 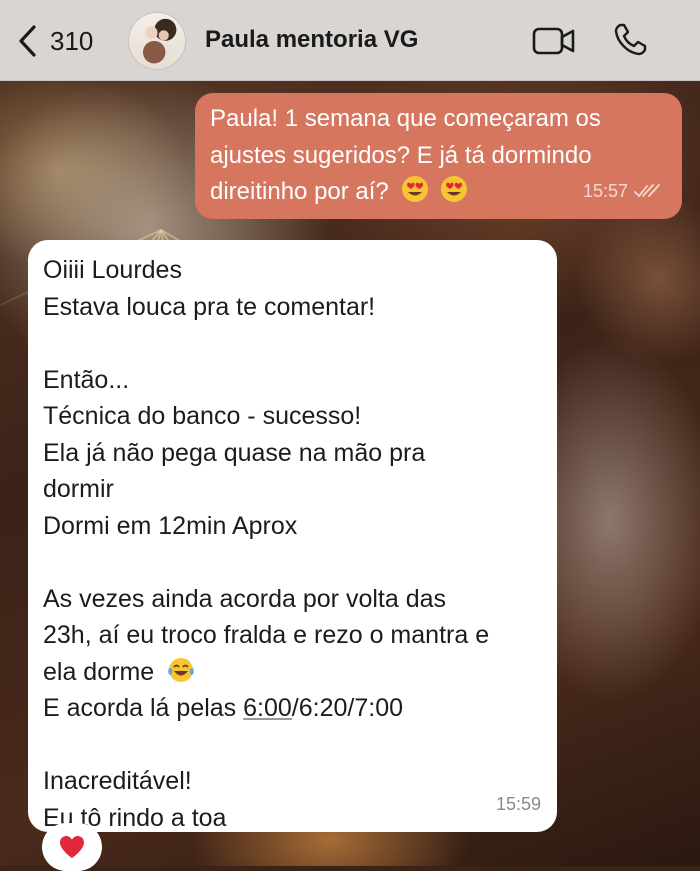 I want to click on message-timestamp: 15:59, so click(x=518, y=803).